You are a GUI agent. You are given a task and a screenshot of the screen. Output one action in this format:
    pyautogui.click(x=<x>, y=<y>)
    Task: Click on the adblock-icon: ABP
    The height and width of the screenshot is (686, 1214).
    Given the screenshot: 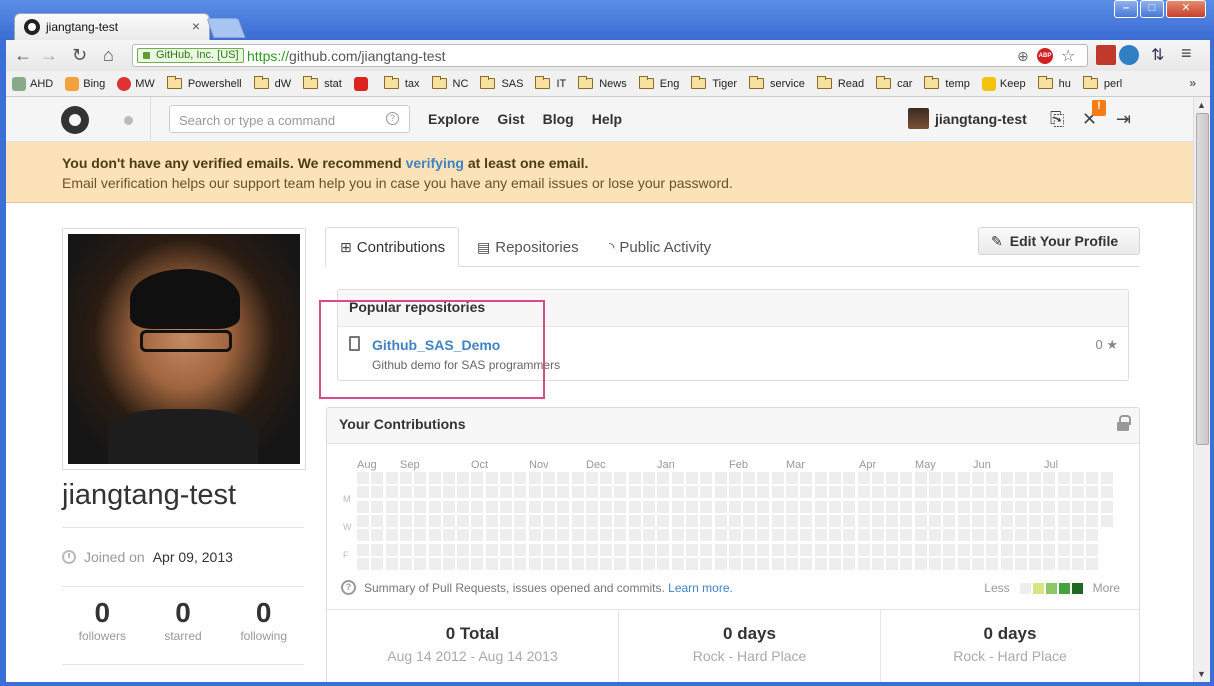 What is the action you would take?
    pyautogui.click(x=1045, y=56)
    